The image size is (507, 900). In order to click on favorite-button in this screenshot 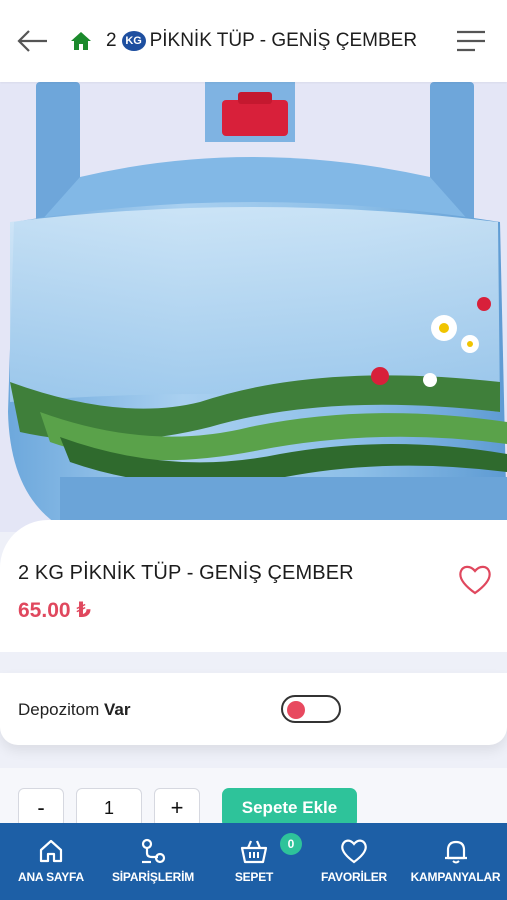, I will do `click(475, 580)`.